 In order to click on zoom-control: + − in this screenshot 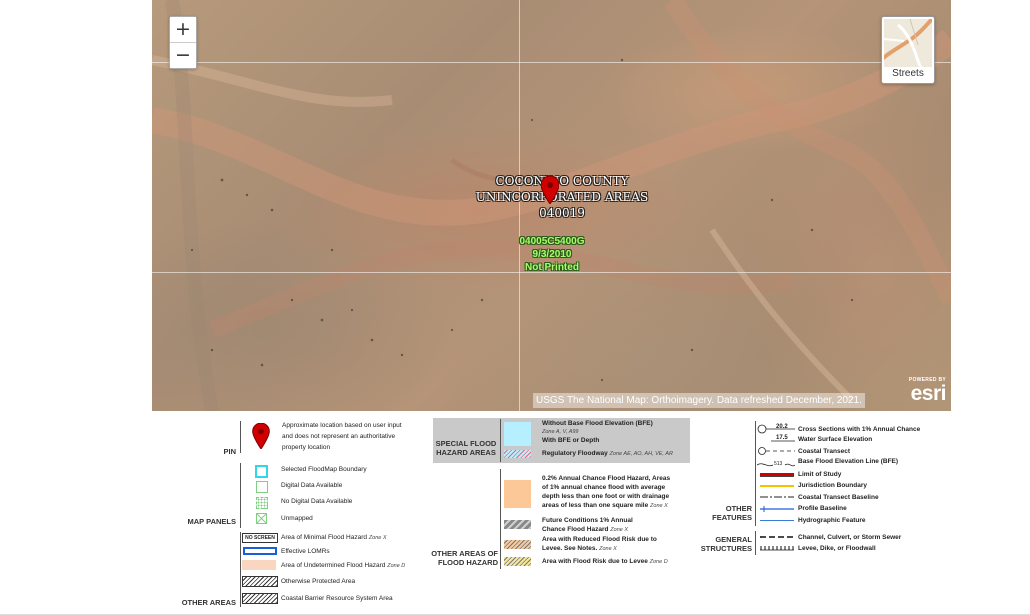, I will do `click(183, 42)`.